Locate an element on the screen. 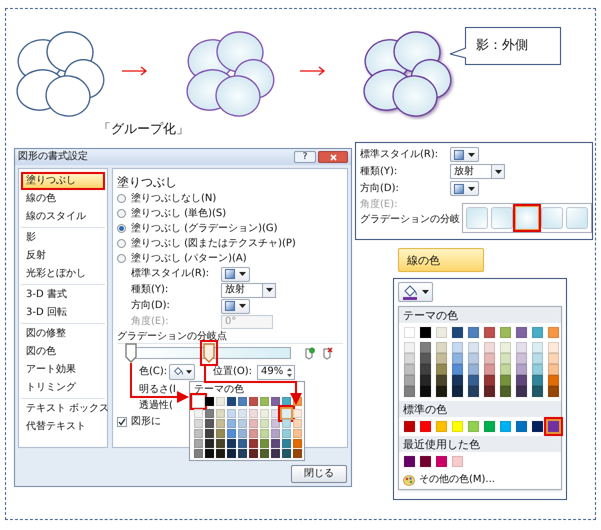 This screenshot has width=601, height=530. close-dialog-button: 閉じる is located at coordinates (319, 474).